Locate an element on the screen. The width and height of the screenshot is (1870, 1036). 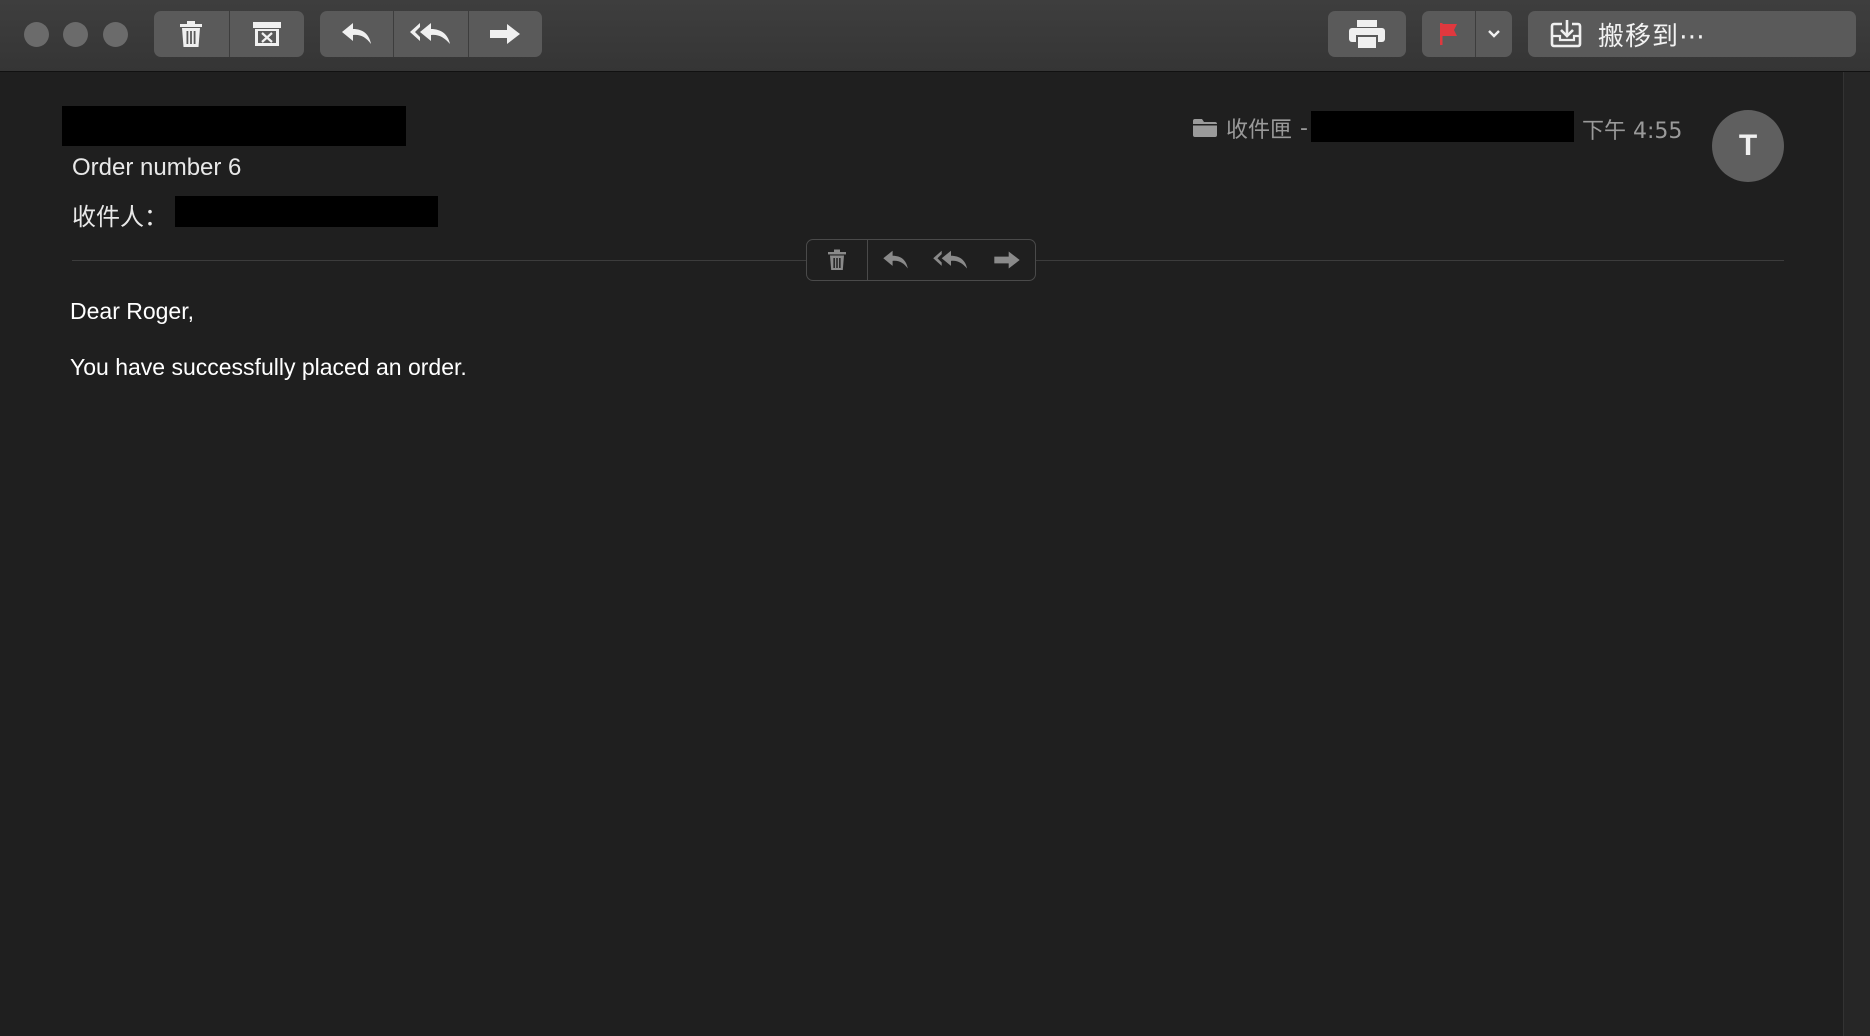
vertical-scrollbar is located at coordinates (1856, 554).